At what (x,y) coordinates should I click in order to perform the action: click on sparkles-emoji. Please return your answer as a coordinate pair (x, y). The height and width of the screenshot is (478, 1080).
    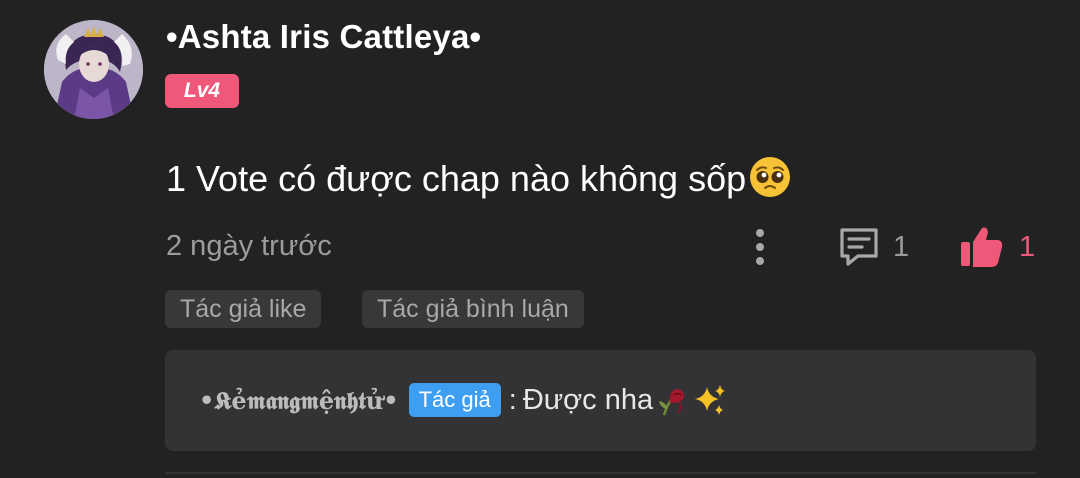
    Looking at the image, I should click on (710, 400).